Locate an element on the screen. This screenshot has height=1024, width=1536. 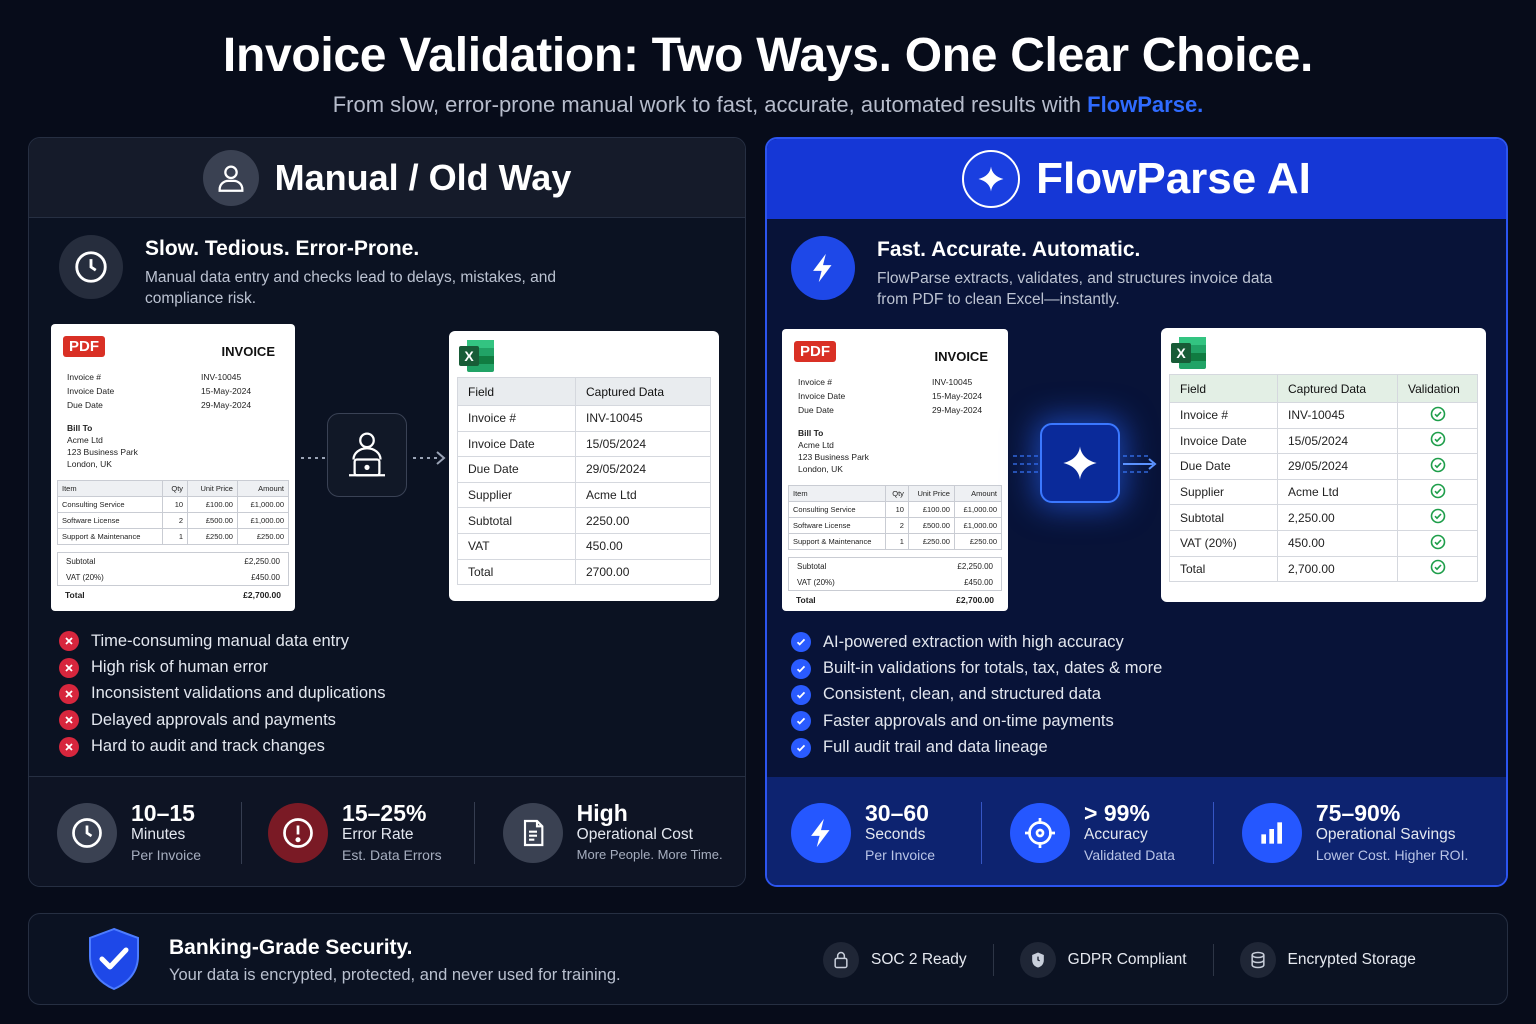
stat-label: Minutes is located at coordinates (158, 834).